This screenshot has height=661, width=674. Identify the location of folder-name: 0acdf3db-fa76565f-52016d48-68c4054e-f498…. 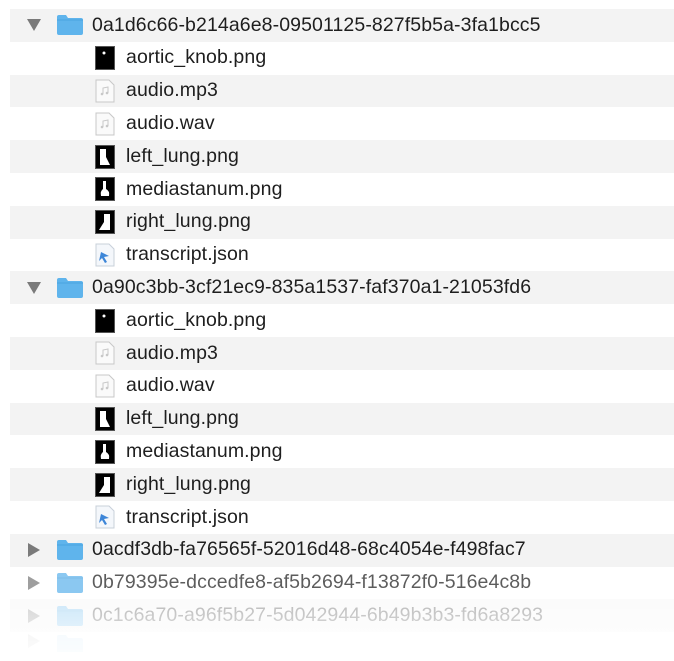
(309, 549).